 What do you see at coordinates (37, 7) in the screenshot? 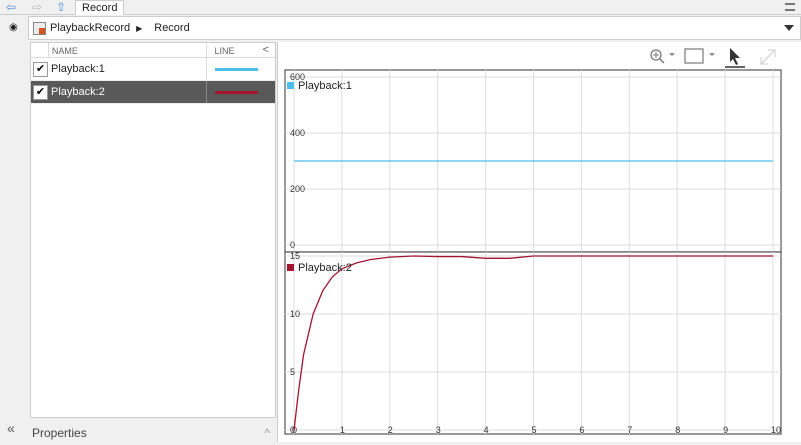
I see `forward-icon: ⇨` at bounding box center [37, 7].